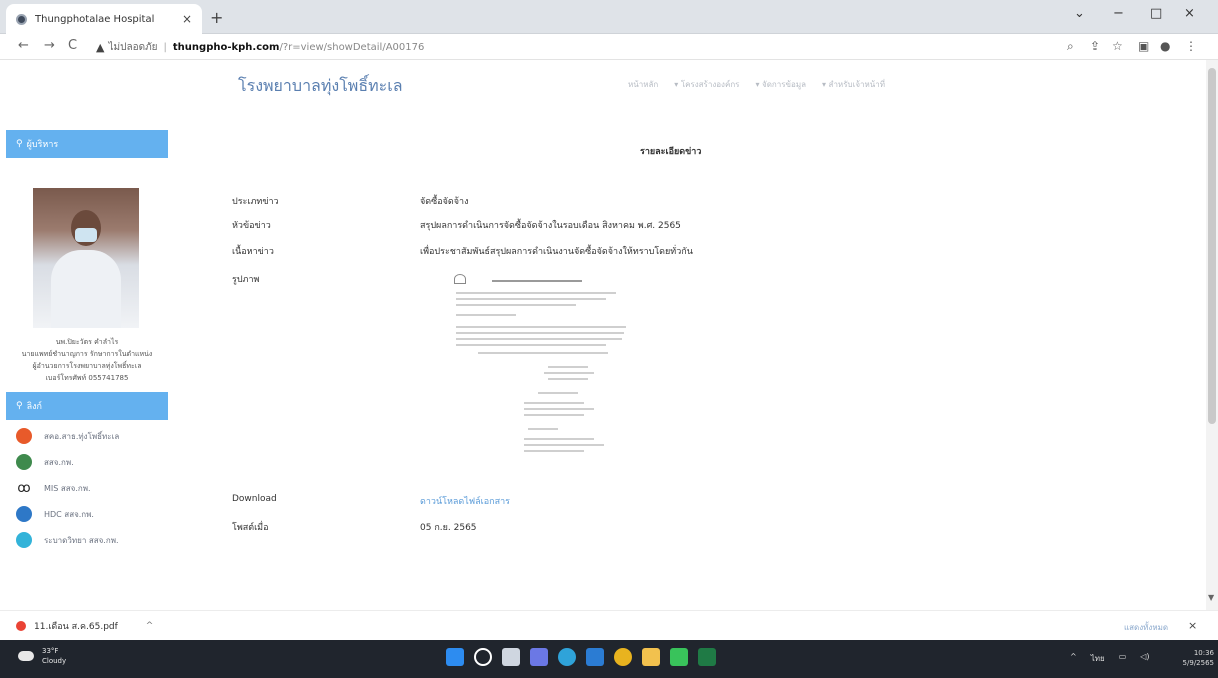  Describe the element at coordinates (49, 45) in the screenshot. I see `forward-button: →` at that location.